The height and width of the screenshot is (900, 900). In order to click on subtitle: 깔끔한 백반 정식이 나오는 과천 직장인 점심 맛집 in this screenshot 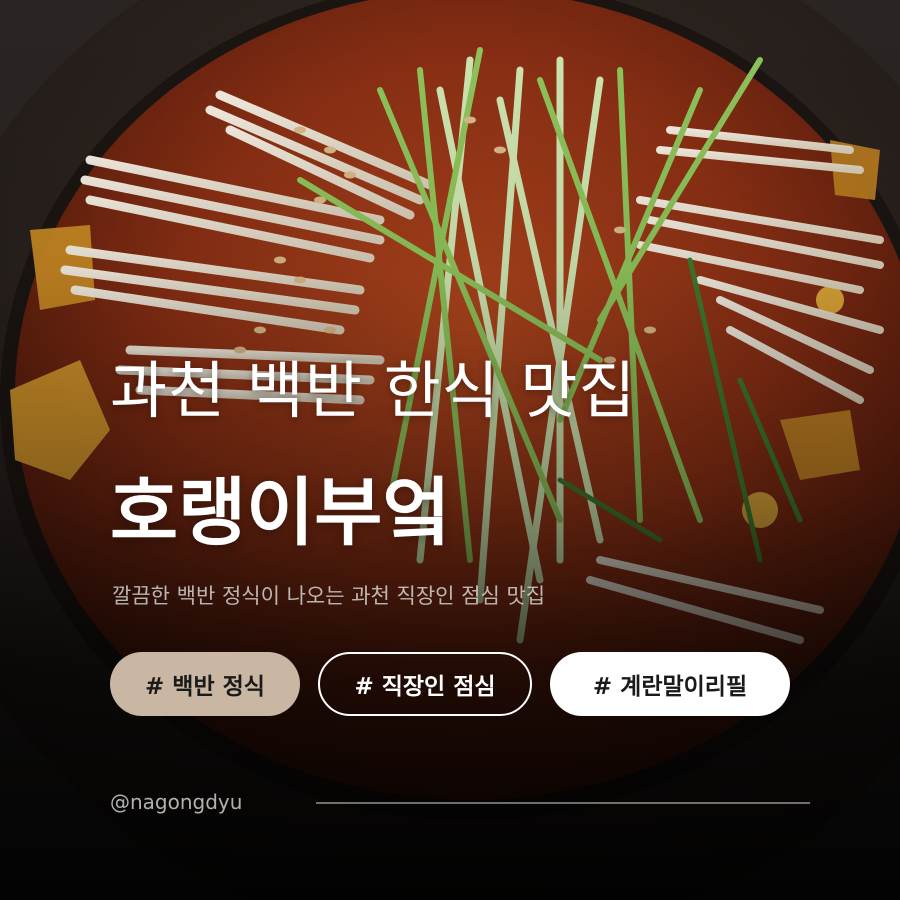, I will do `click(329, 596)`.